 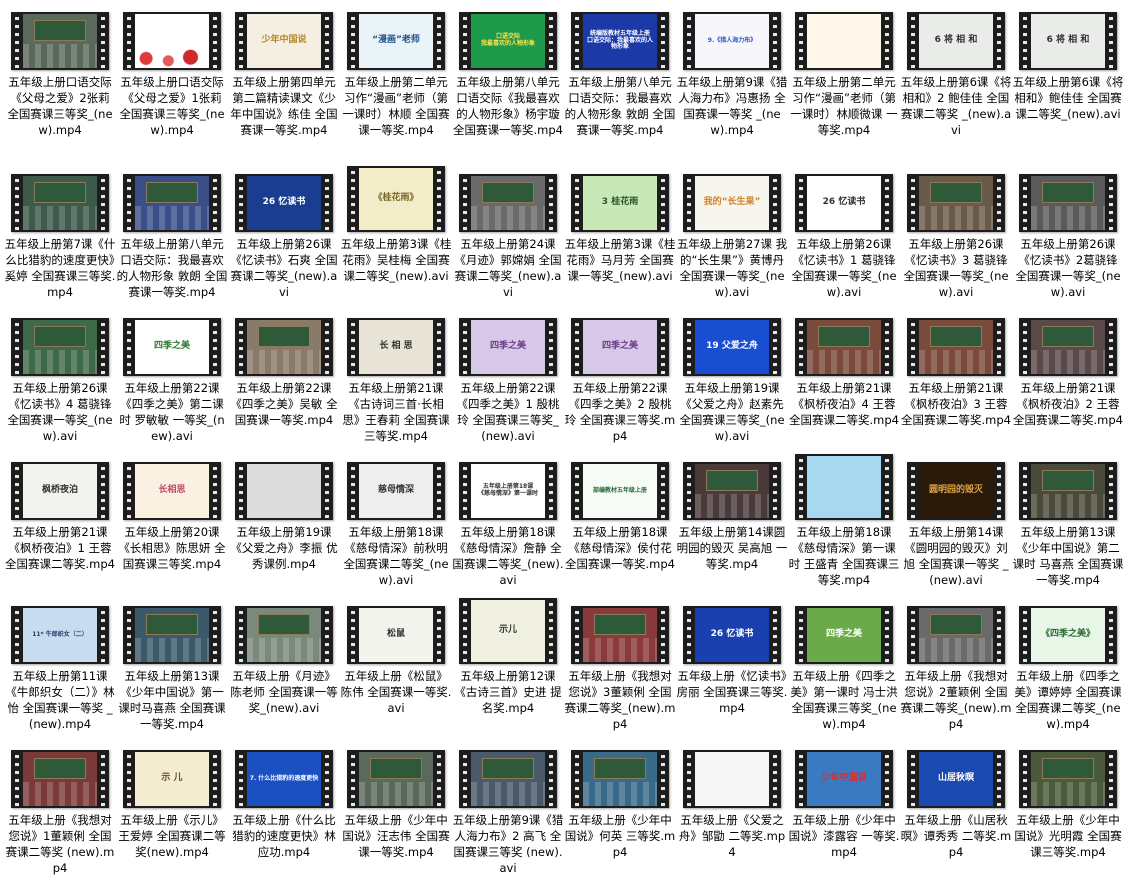 I want to click on film-strip-icon: 松鼠, so click(x=396, y=635).